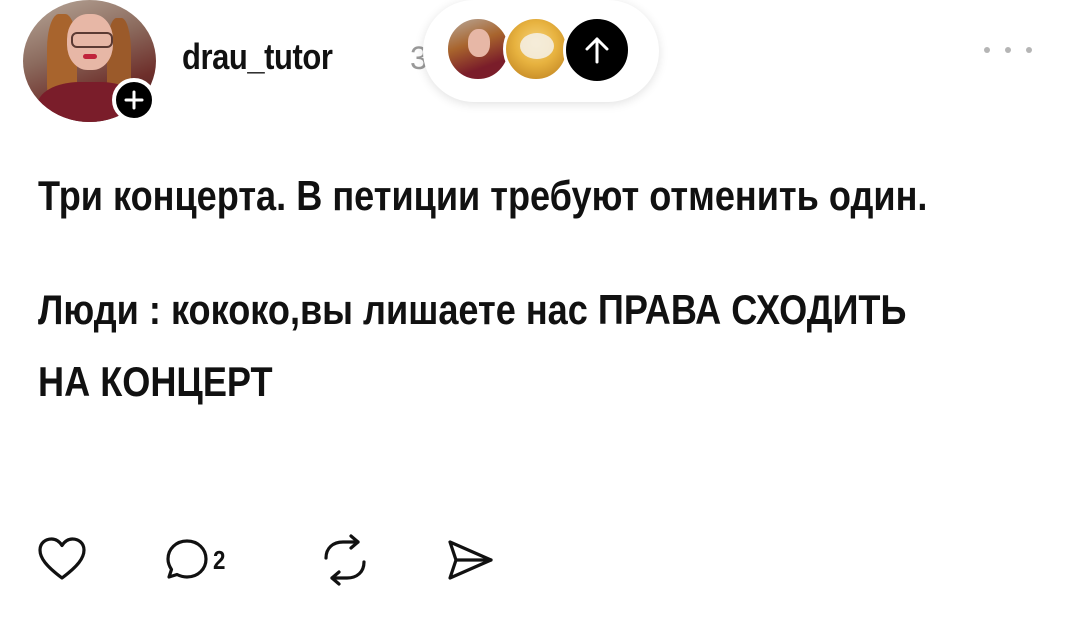 Image resolution: width=1080 pixels, height=626 pixels. I want to click on share-button, so click(470, 560).